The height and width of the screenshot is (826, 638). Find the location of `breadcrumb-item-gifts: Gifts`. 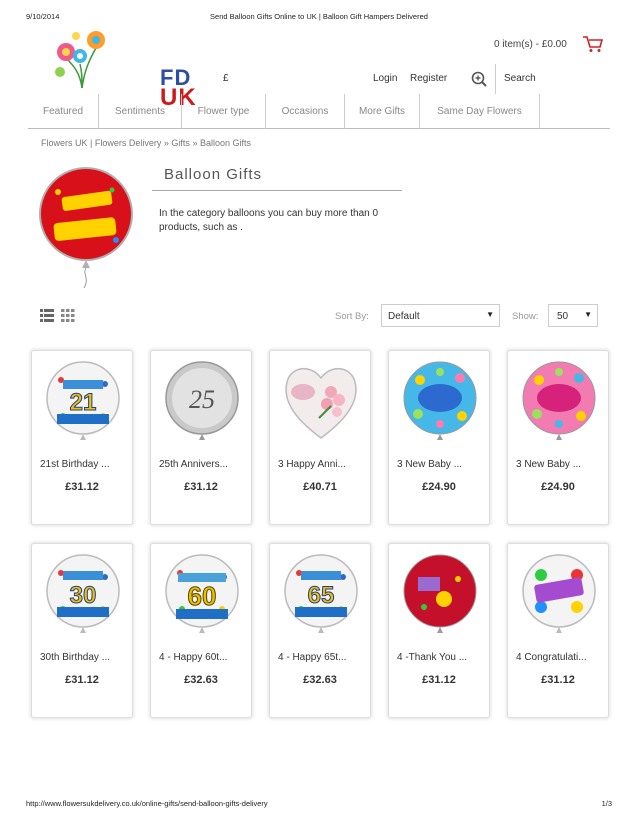

breadcrumb-item-gifts: Gifts is located at coordinates (180, 143).